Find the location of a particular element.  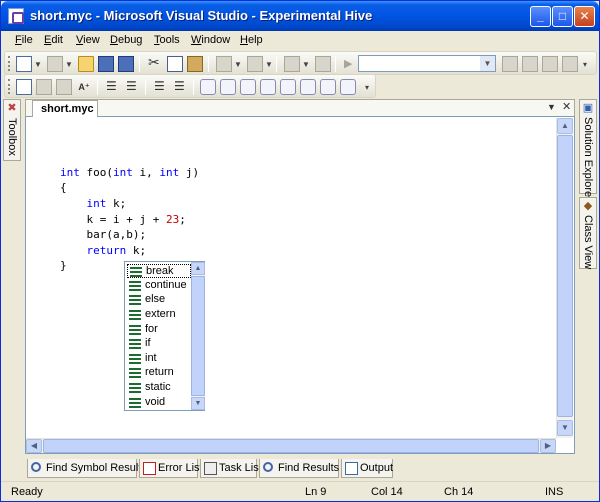

next-bookmark-doc-icon is located at coordinates (328, 87).